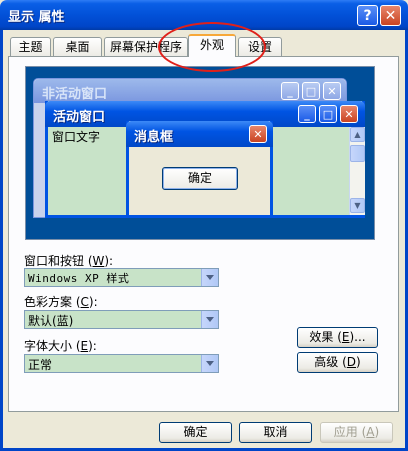 The image size is (408, 451). I want to click on tab-settings: 设置, so click(260, 46).